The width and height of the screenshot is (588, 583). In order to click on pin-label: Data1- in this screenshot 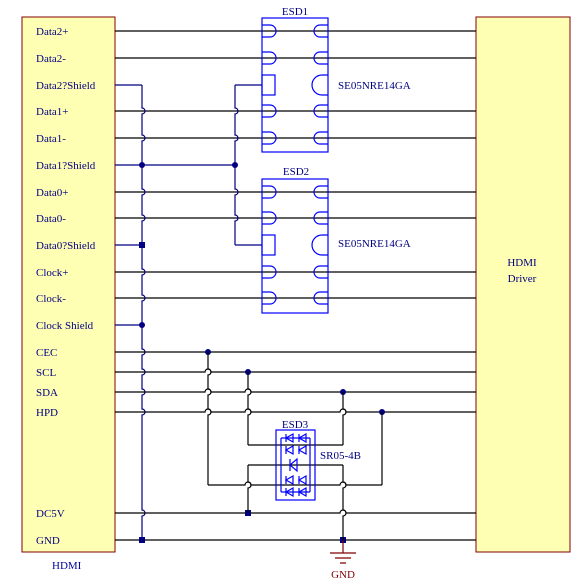, I will do `click(51, 139)`.